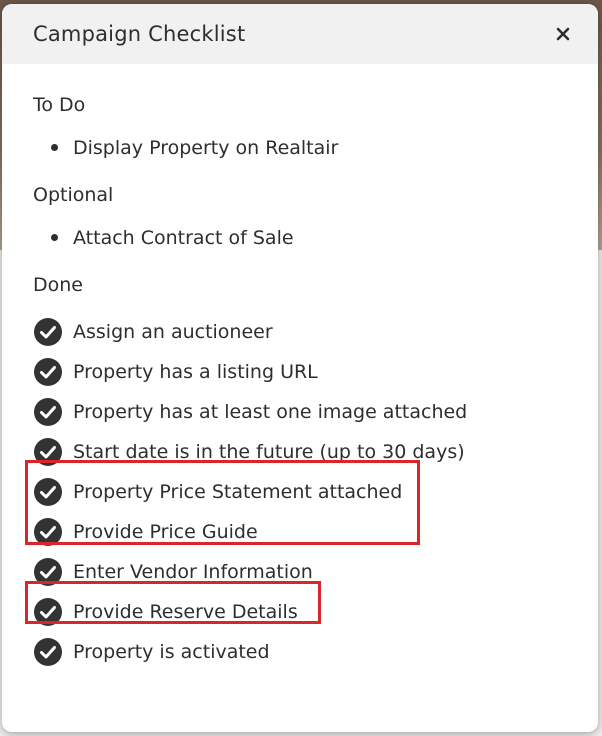 The height and width of the screenshot is (736, 602). I want to click on close-button, so click(563, 34).